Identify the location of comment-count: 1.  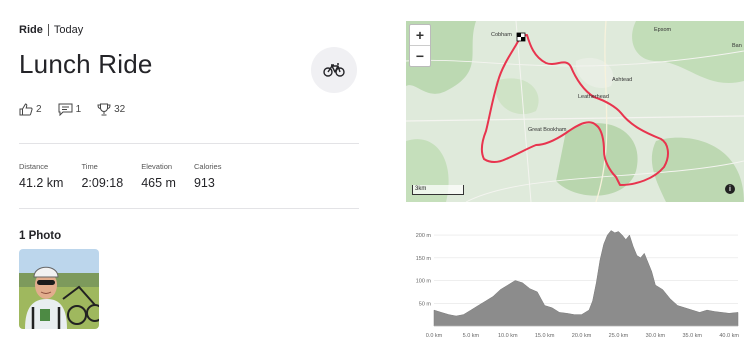
(78, 109).